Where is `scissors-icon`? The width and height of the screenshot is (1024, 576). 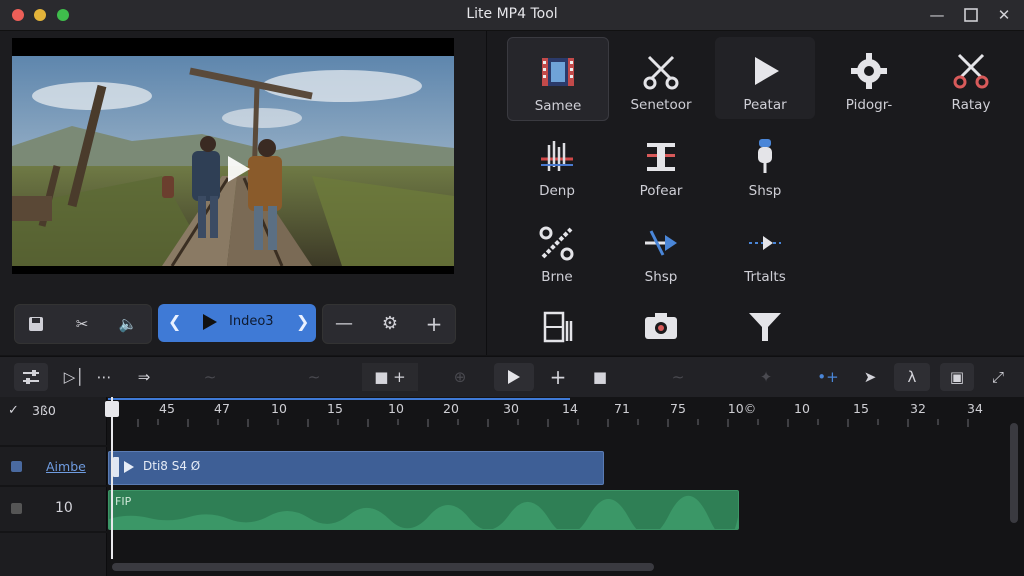 scissors-icon is located at coordinates (661, 72).